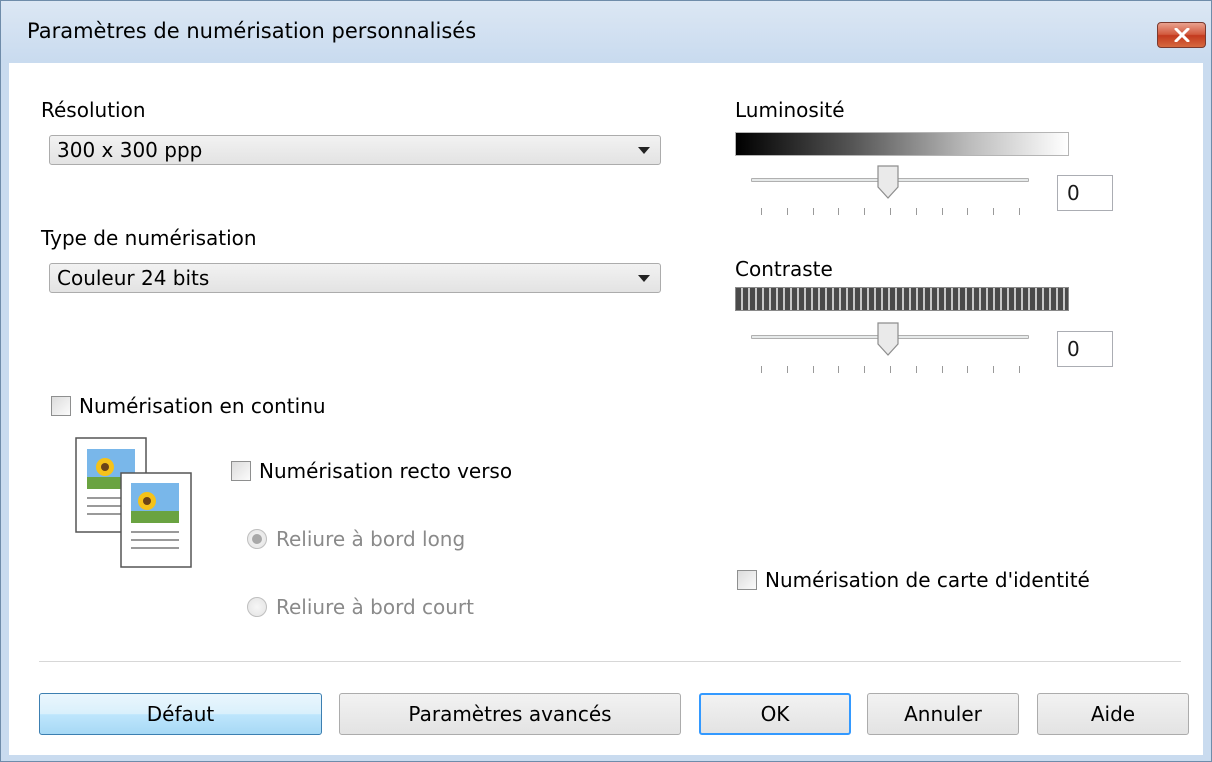 The height and width of the screenshot is (762, 1212). Describe the element at coordinates (252, 31) in the screenshot. I see `dialog-title: Paramètres de numérisation personnalisés` at that location.